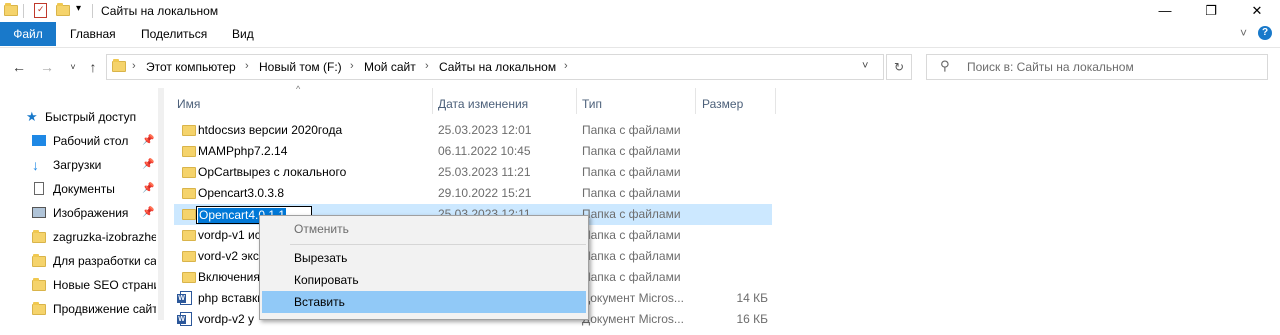 This screenshot has height=335, width=1280. I want to click on context-menu: Отменить Вырезать Копировать Вставить, so click(424, 267).